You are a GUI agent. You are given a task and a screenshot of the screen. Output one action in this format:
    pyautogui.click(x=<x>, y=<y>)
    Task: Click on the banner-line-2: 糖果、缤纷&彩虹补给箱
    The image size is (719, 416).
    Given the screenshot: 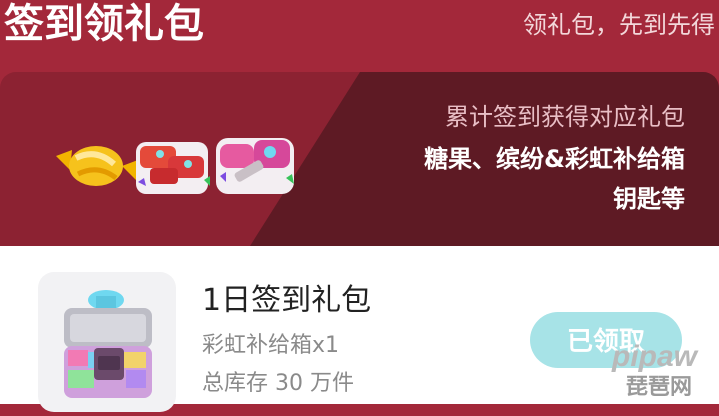 What is the action you would take?
    pyautogui.click(x=554, y=159)
    